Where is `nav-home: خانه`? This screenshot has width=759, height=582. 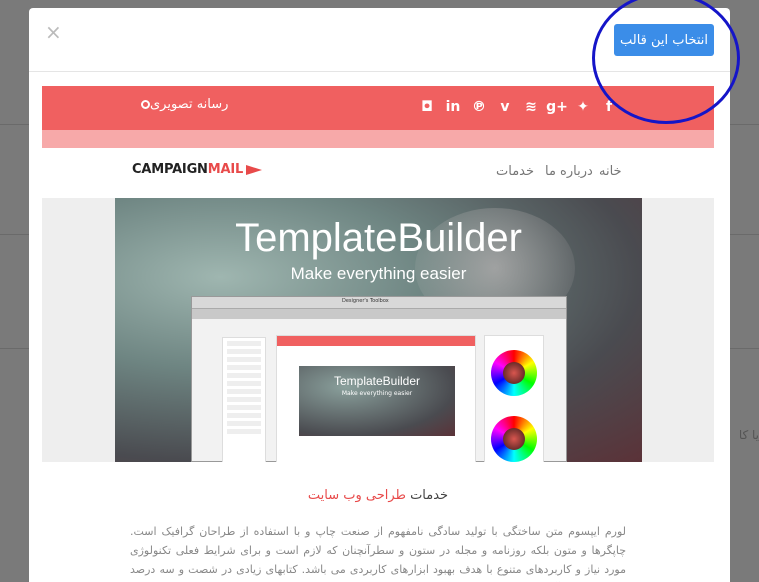
nav-home: خانه is located at coordinates (610, 171).